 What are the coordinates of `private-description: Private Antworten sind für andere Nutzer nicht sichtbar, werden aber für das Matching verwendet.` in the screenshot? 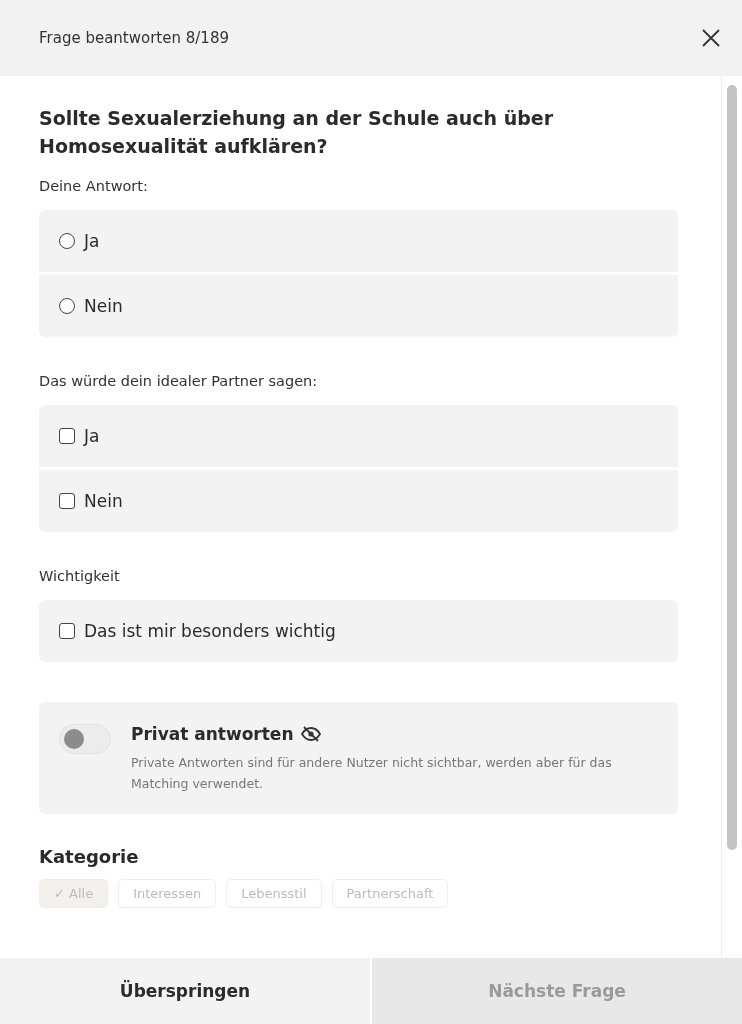 It's located at (372, 773).